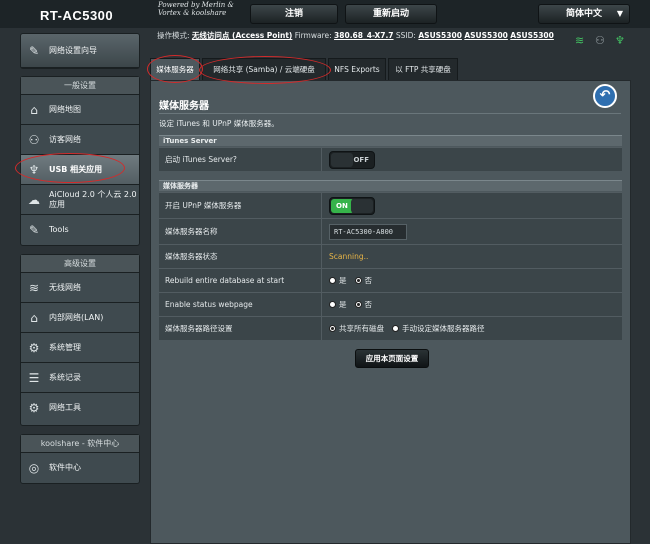  What do you see at coordinates (390, 256) in the screenshot?
I see `server-status-row: 媒体服务器状态 Scanning..` at bounding box center [390, 256].